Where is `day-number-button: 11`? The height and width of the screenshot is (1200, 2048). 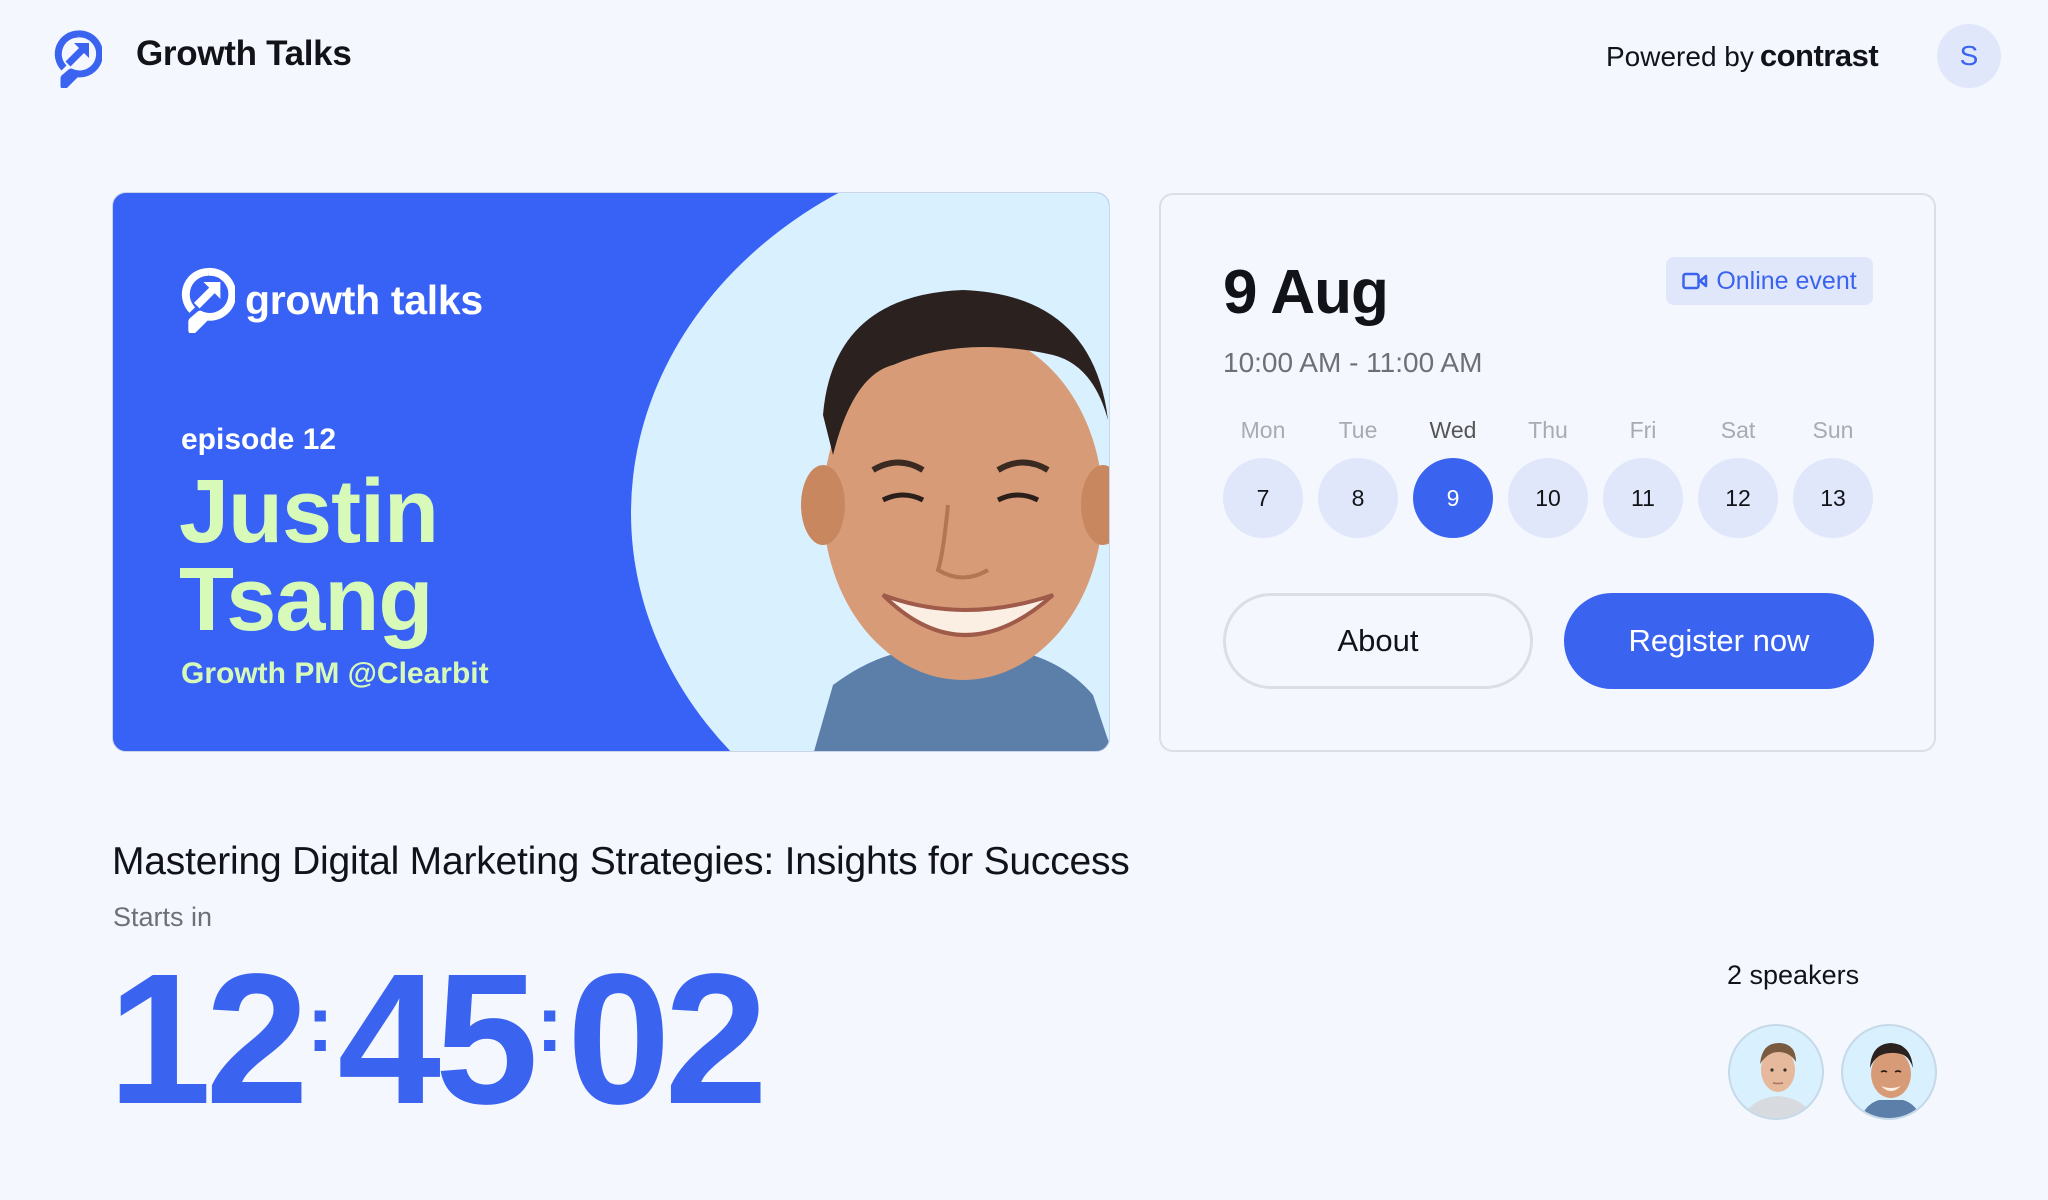 day-number-button: 11 is located at coordinates (1643, 498).